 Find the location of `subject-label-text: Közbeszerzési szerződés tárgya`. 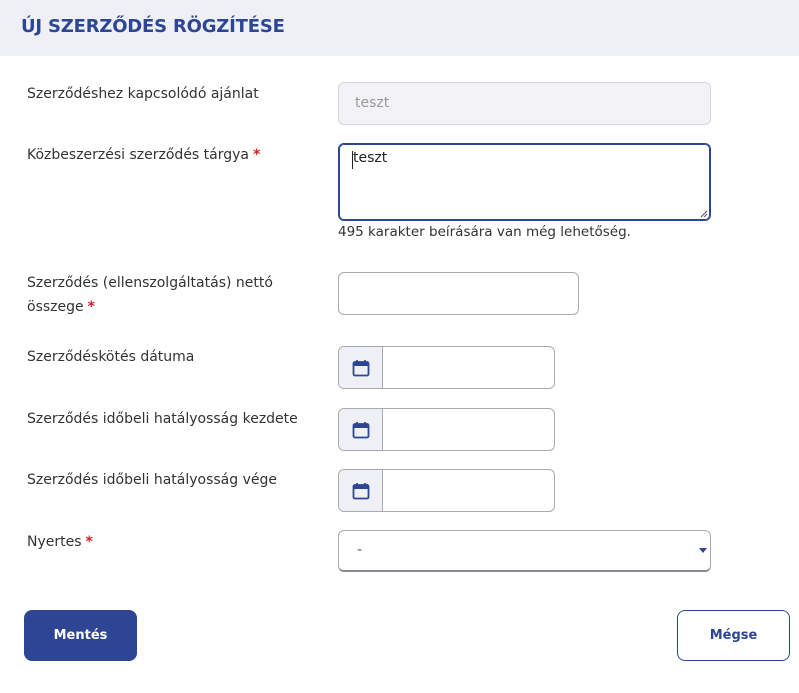

subject-label-text: Közbeszerzési szerződés tárgya is located at coordinates (138, 155).